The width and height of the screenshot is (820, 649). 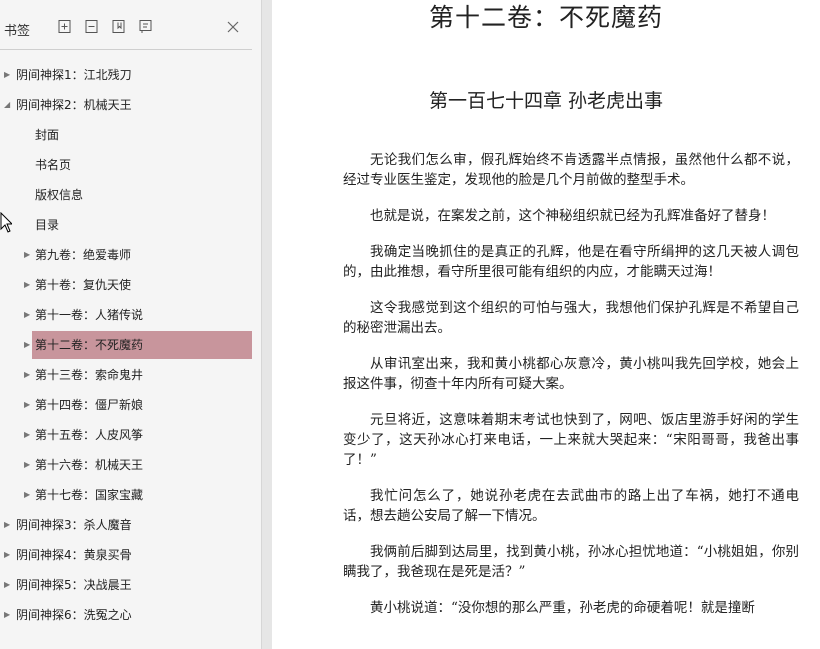 What do you see at coordinates (131, 225) in the screenshot?
I see `bookmark-item: 目录` at bounding box center [131, 225].